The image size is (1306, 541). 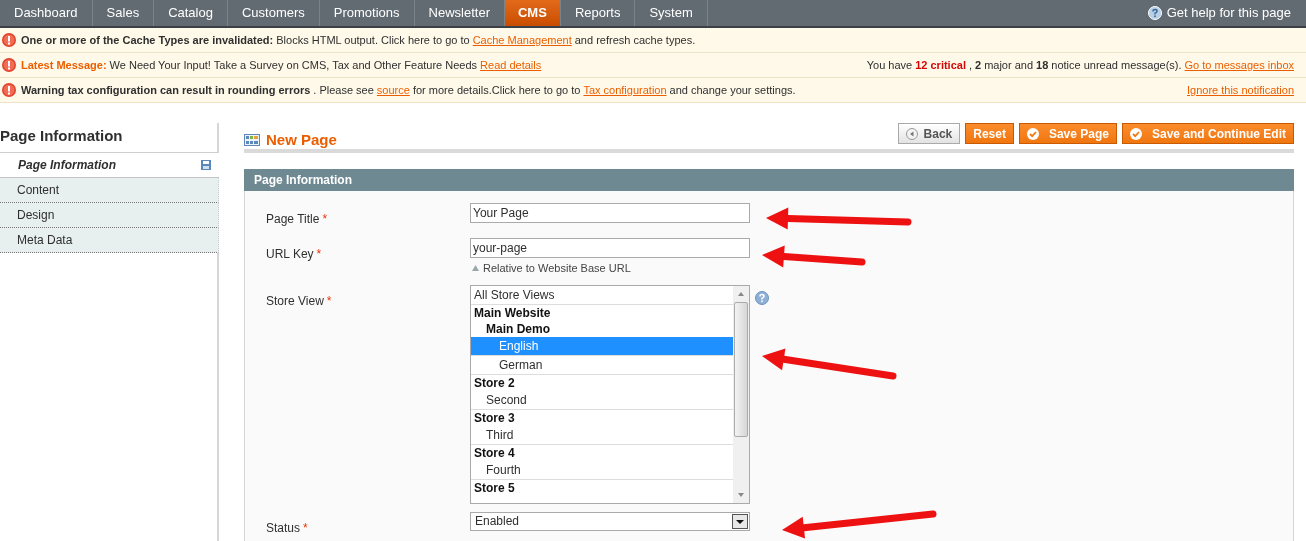 What do you see at coordinates (166, 90) in the screenshot?
I see `message-text: Warning tax configuration can result in rounding errors` at bounding box center [166, 90].